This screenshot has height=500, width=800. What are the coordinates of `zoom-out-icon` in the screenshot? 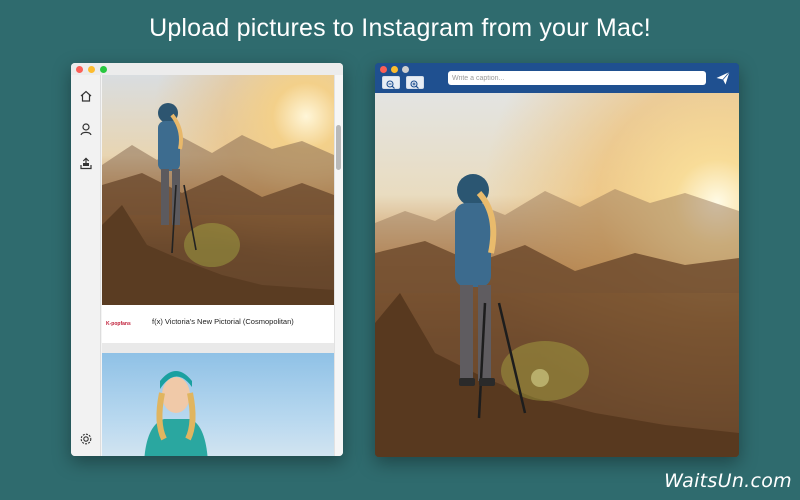 It's located at (390, 84).